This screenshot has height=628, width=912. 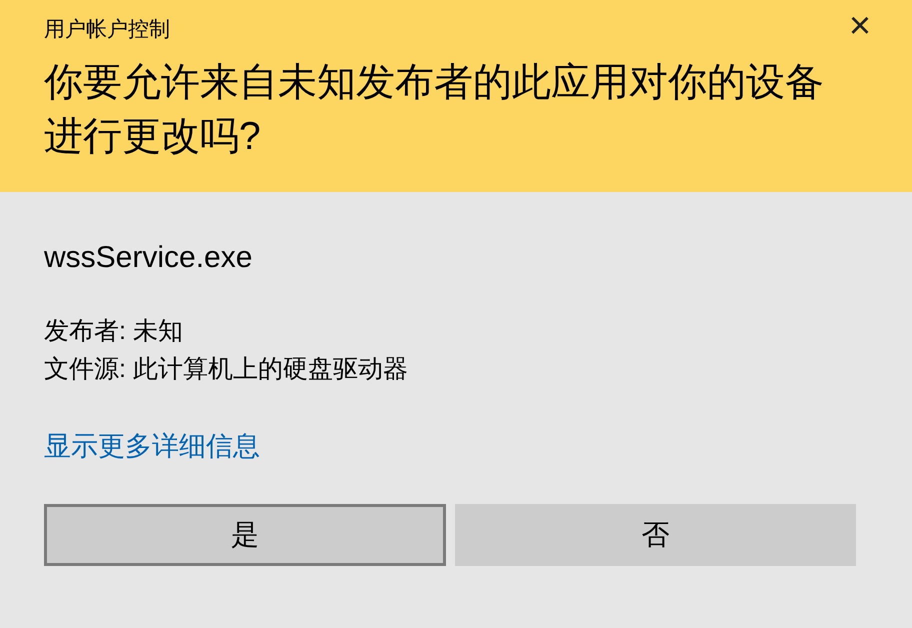 What do you see at coordinates (152, 446) in the screenshot?
I see `more-details-link: 显示更多详细信息` at bounding box center [152, 446].